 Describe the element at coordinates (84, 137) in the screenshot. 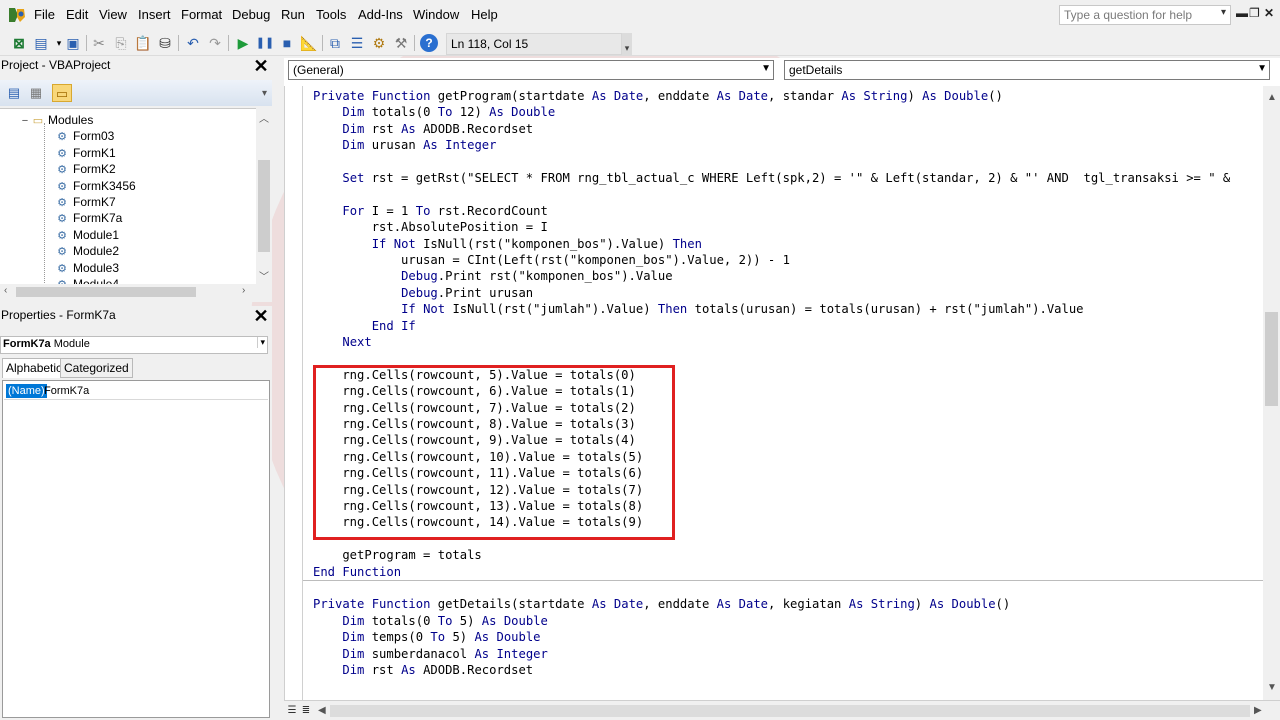

I see `tree-item: ⚙ Form03` at that location.